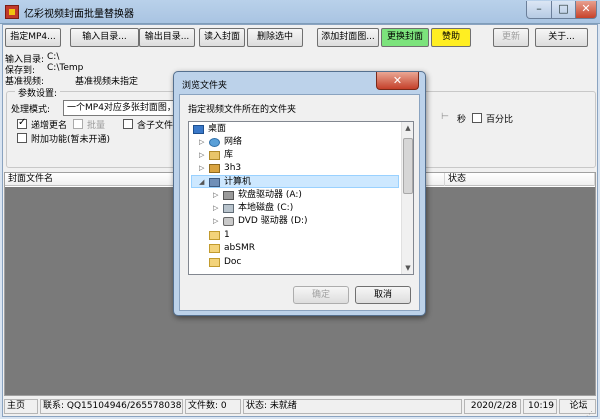  I want to click on update-button: 更新, so click(511, 37).